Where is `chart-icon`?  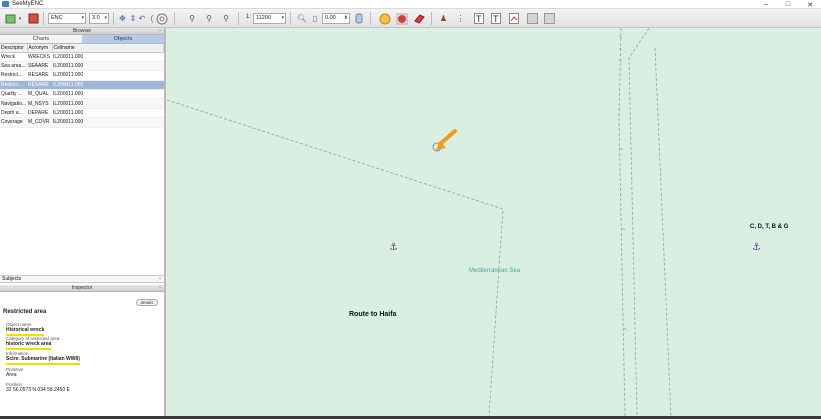 chart-icon is located at coordinates (513, 18).